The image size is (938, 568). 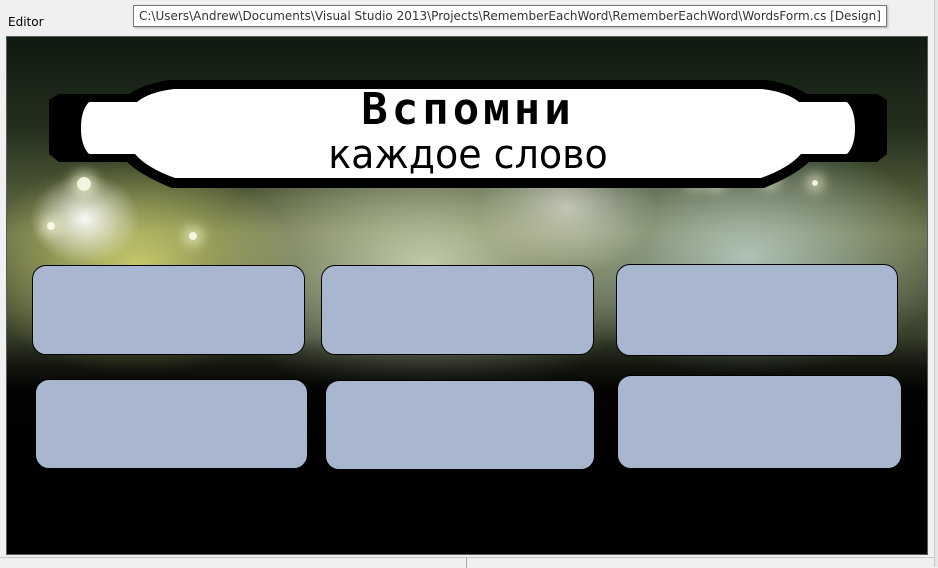 What do you see at coordinates (936, 283) in the screenshot?
I see `vertical-splitter` at bounding box center [936, 283].